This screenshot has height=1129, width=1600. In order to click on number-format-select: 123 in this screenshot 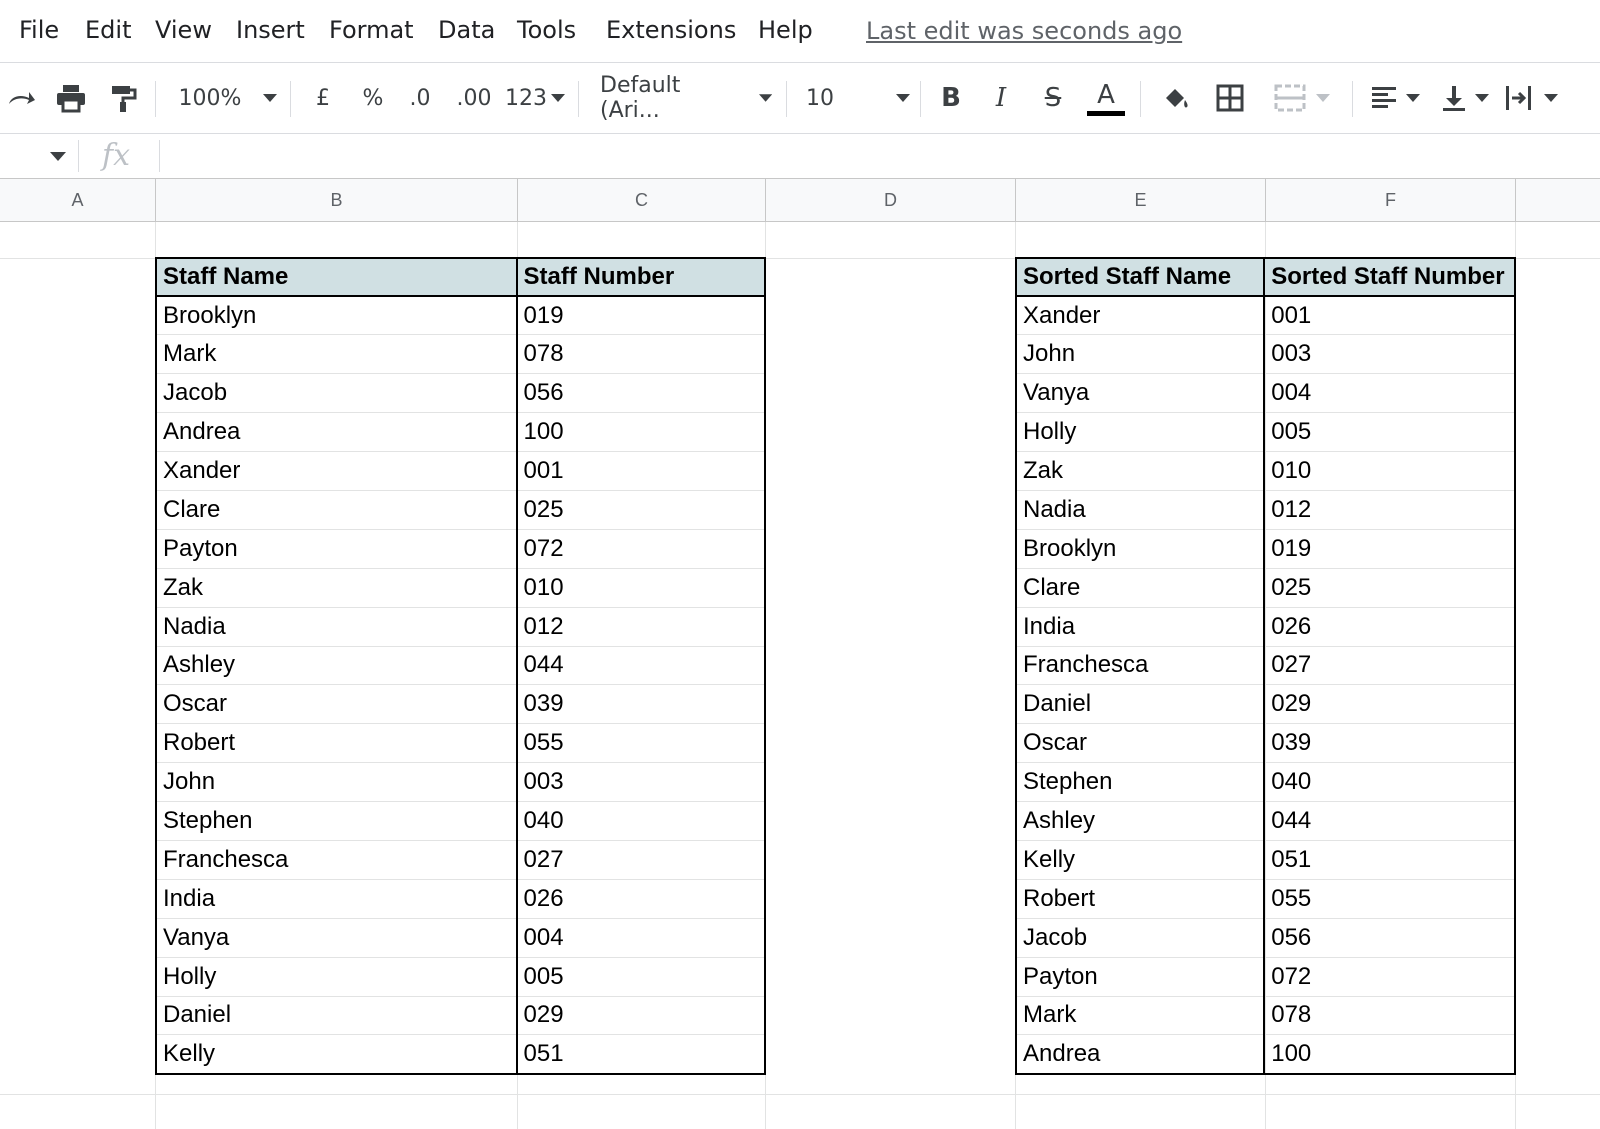, I will do `click(535, 98)`.